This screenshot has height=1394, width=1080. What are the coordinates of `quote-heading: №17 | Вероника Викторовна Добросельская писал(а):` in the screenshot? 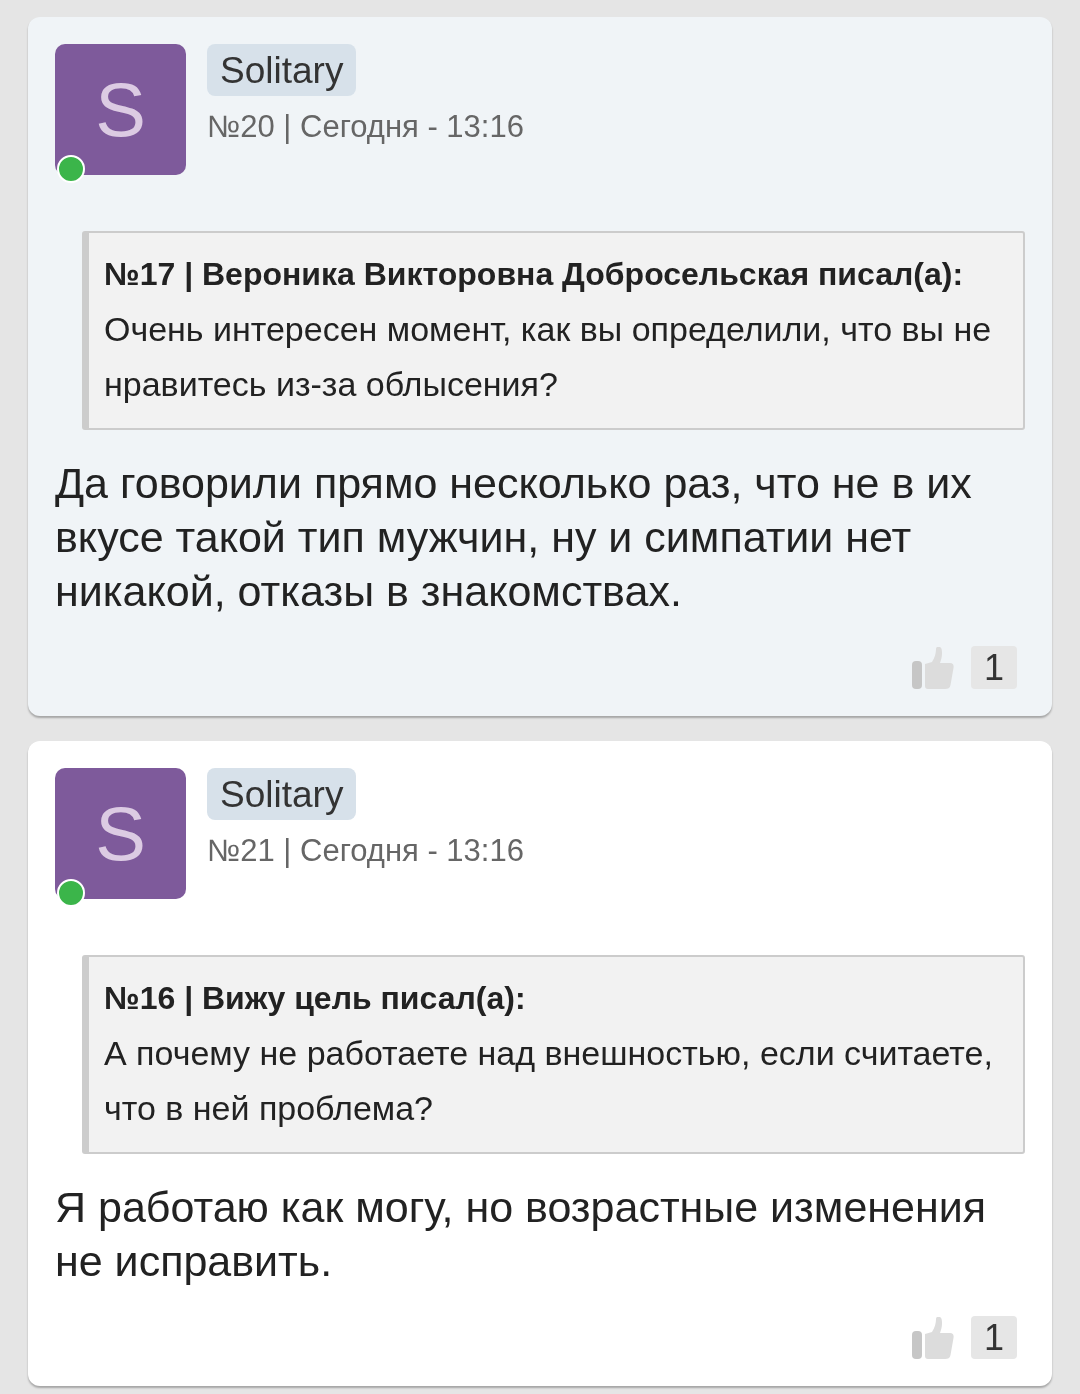 It's located at (534, 274).